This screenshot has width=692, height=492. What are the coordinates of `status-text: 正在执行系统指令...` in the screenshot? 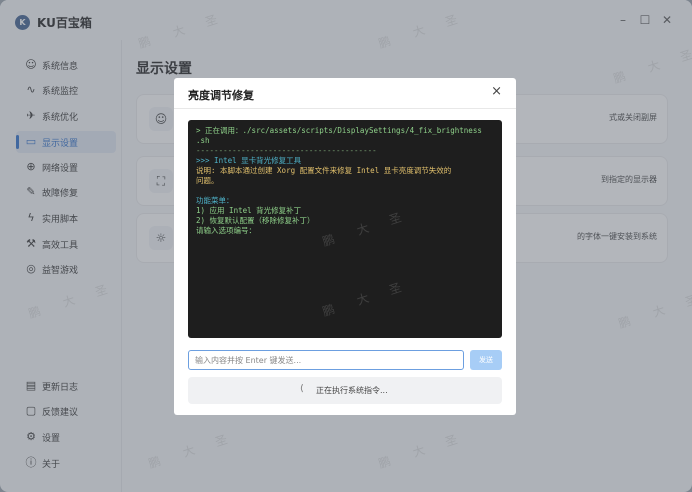 It's located at (352, 390).